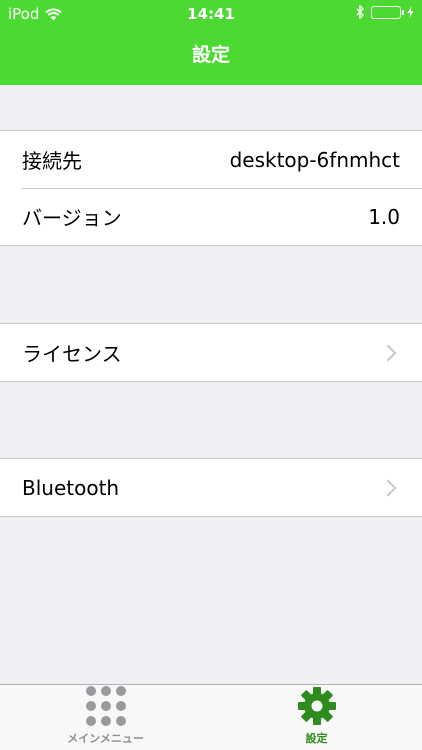  Describe the element at coordinates (52, 161) in the screenshot. I see `connection-label: 接続先` at that location.